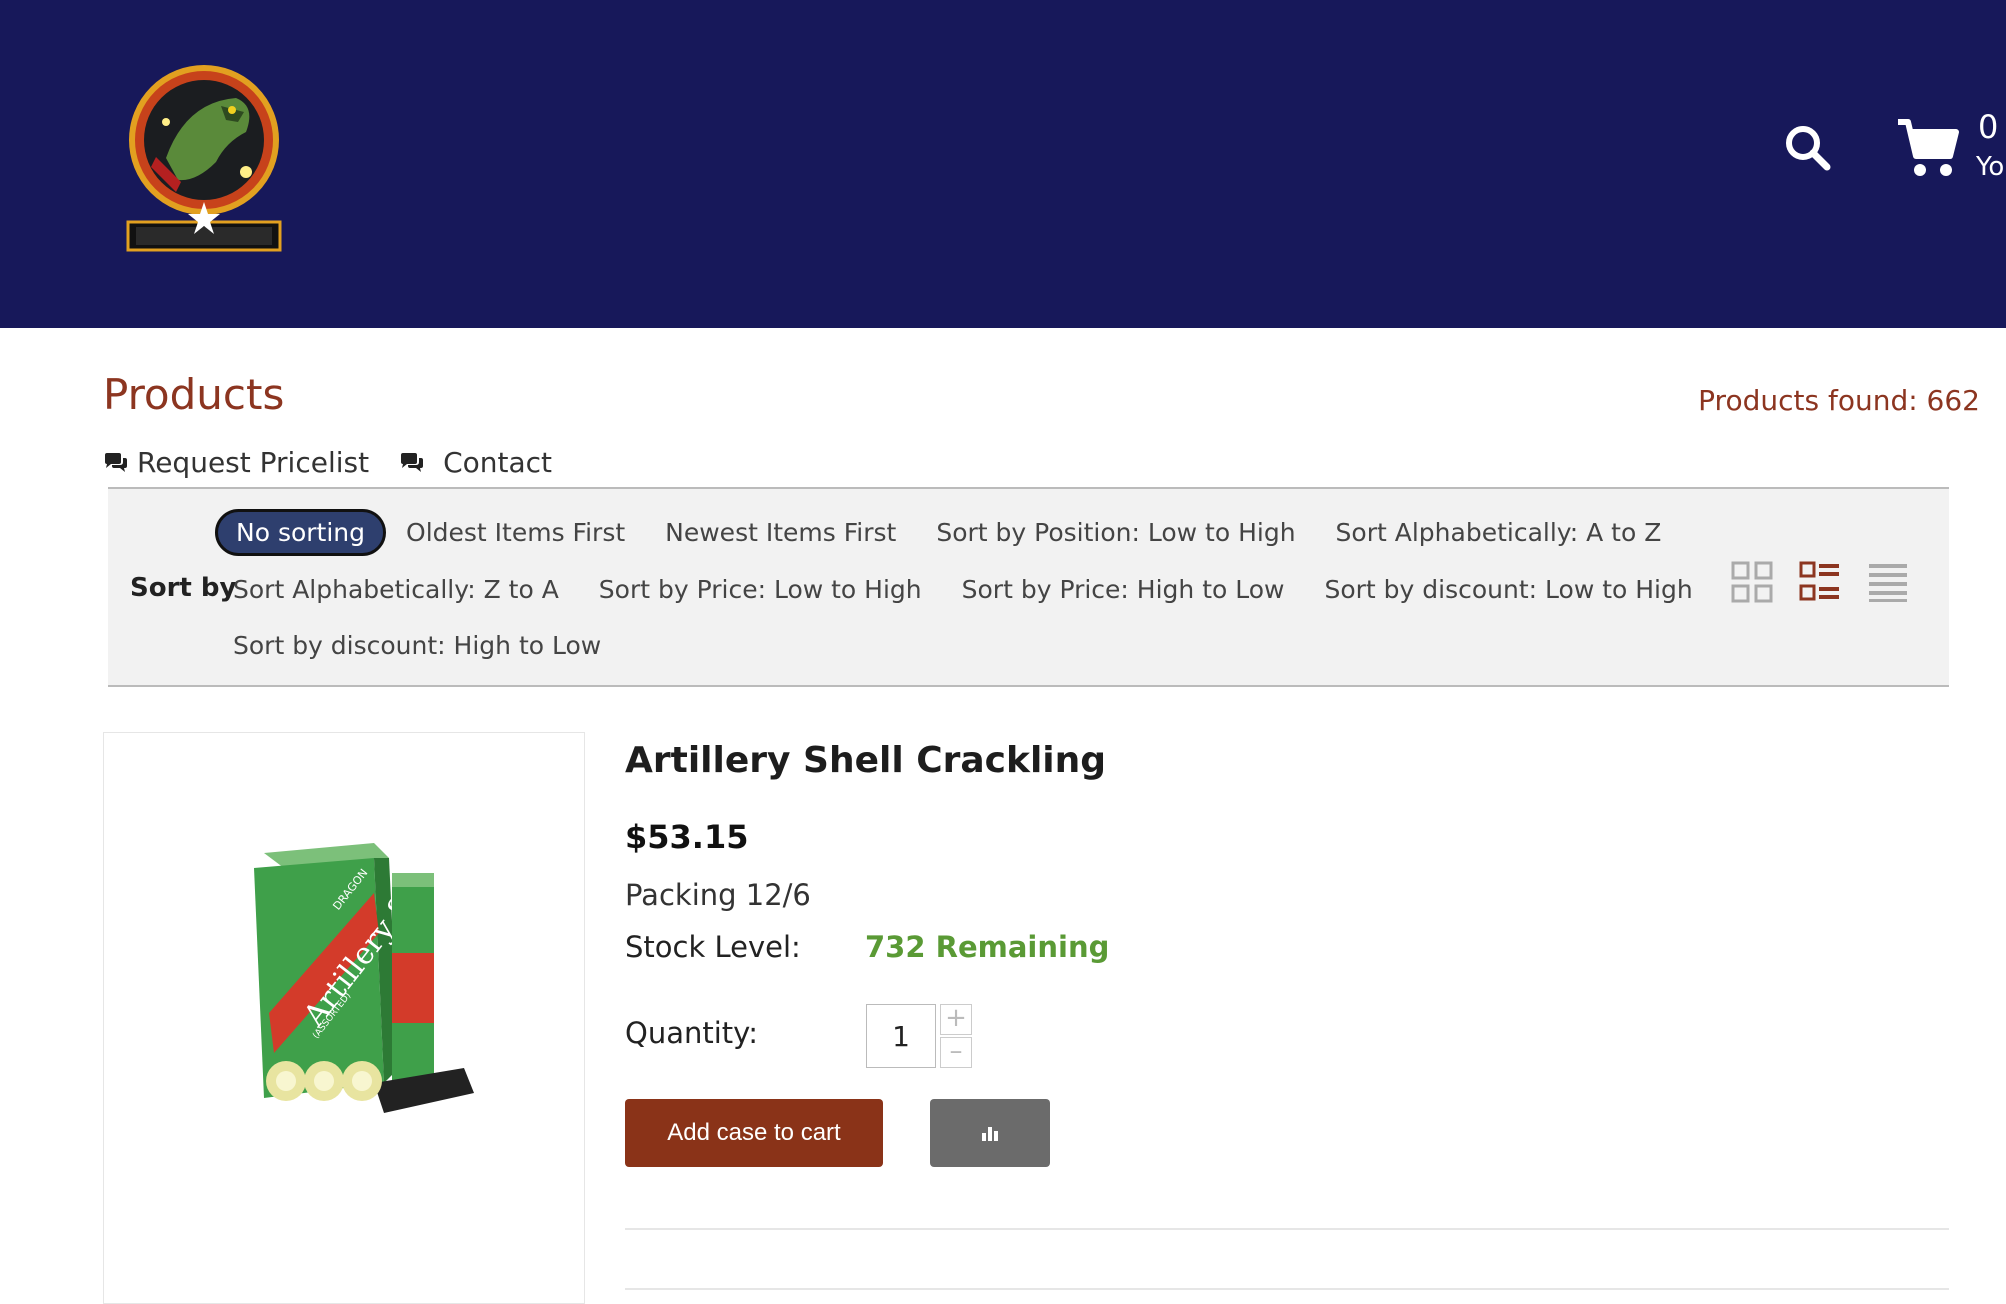 The width and height of the screenshot is (2006, 1304). What do you see at coordinates (760, 589) in the screenshot?
I see `sort-option-price-asc: Sort by Price: Low to High` at bounding box center [760, 589].